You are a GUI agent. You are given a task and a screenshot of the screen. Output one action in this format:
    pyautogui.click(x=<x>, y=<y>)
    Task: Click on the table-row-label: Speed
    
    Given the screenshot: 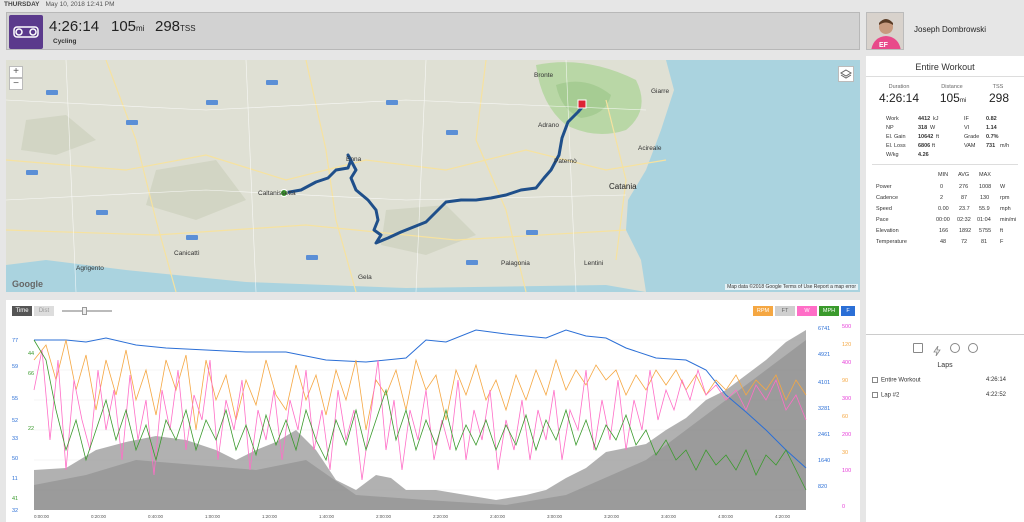 What is the action you would take?
    pyautogui.click(x=884, y=209)
    